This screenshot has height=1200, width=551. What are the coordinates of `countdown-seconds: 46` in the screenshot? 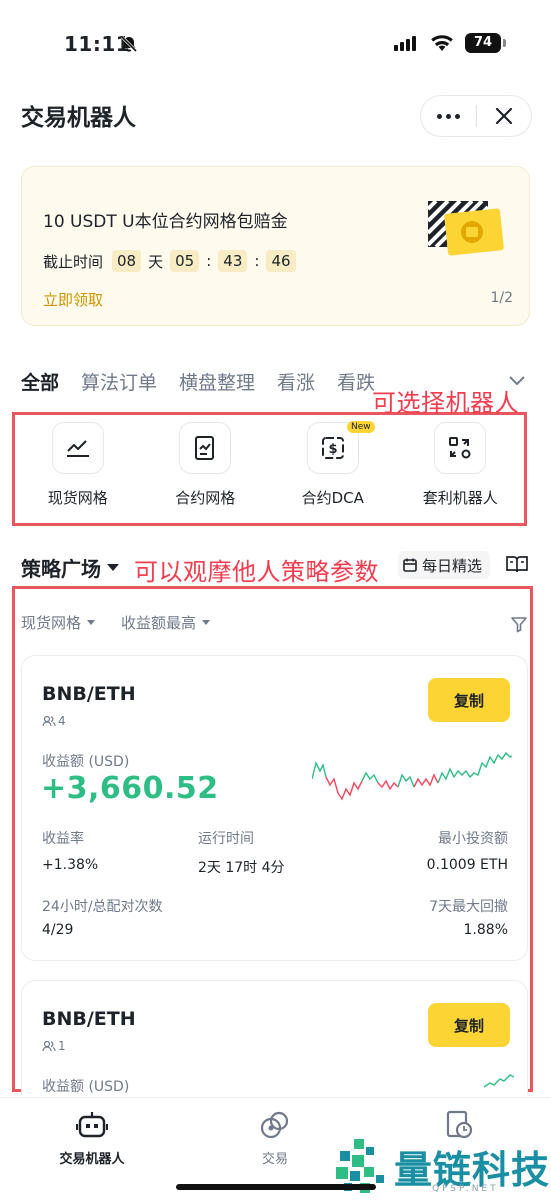 It's located at (281, 261).